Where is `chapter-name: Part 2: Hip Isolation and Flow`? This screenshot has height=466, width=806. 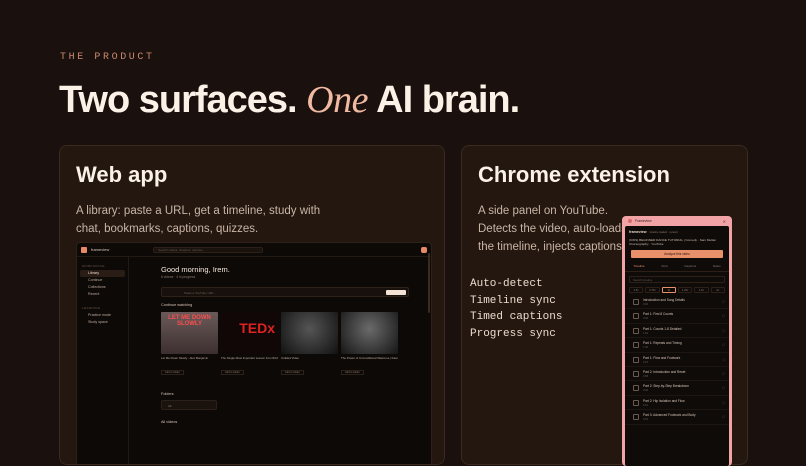
chapter-name: Part 2: Hip Isolation and Flow is located at coordinates (664, 400).